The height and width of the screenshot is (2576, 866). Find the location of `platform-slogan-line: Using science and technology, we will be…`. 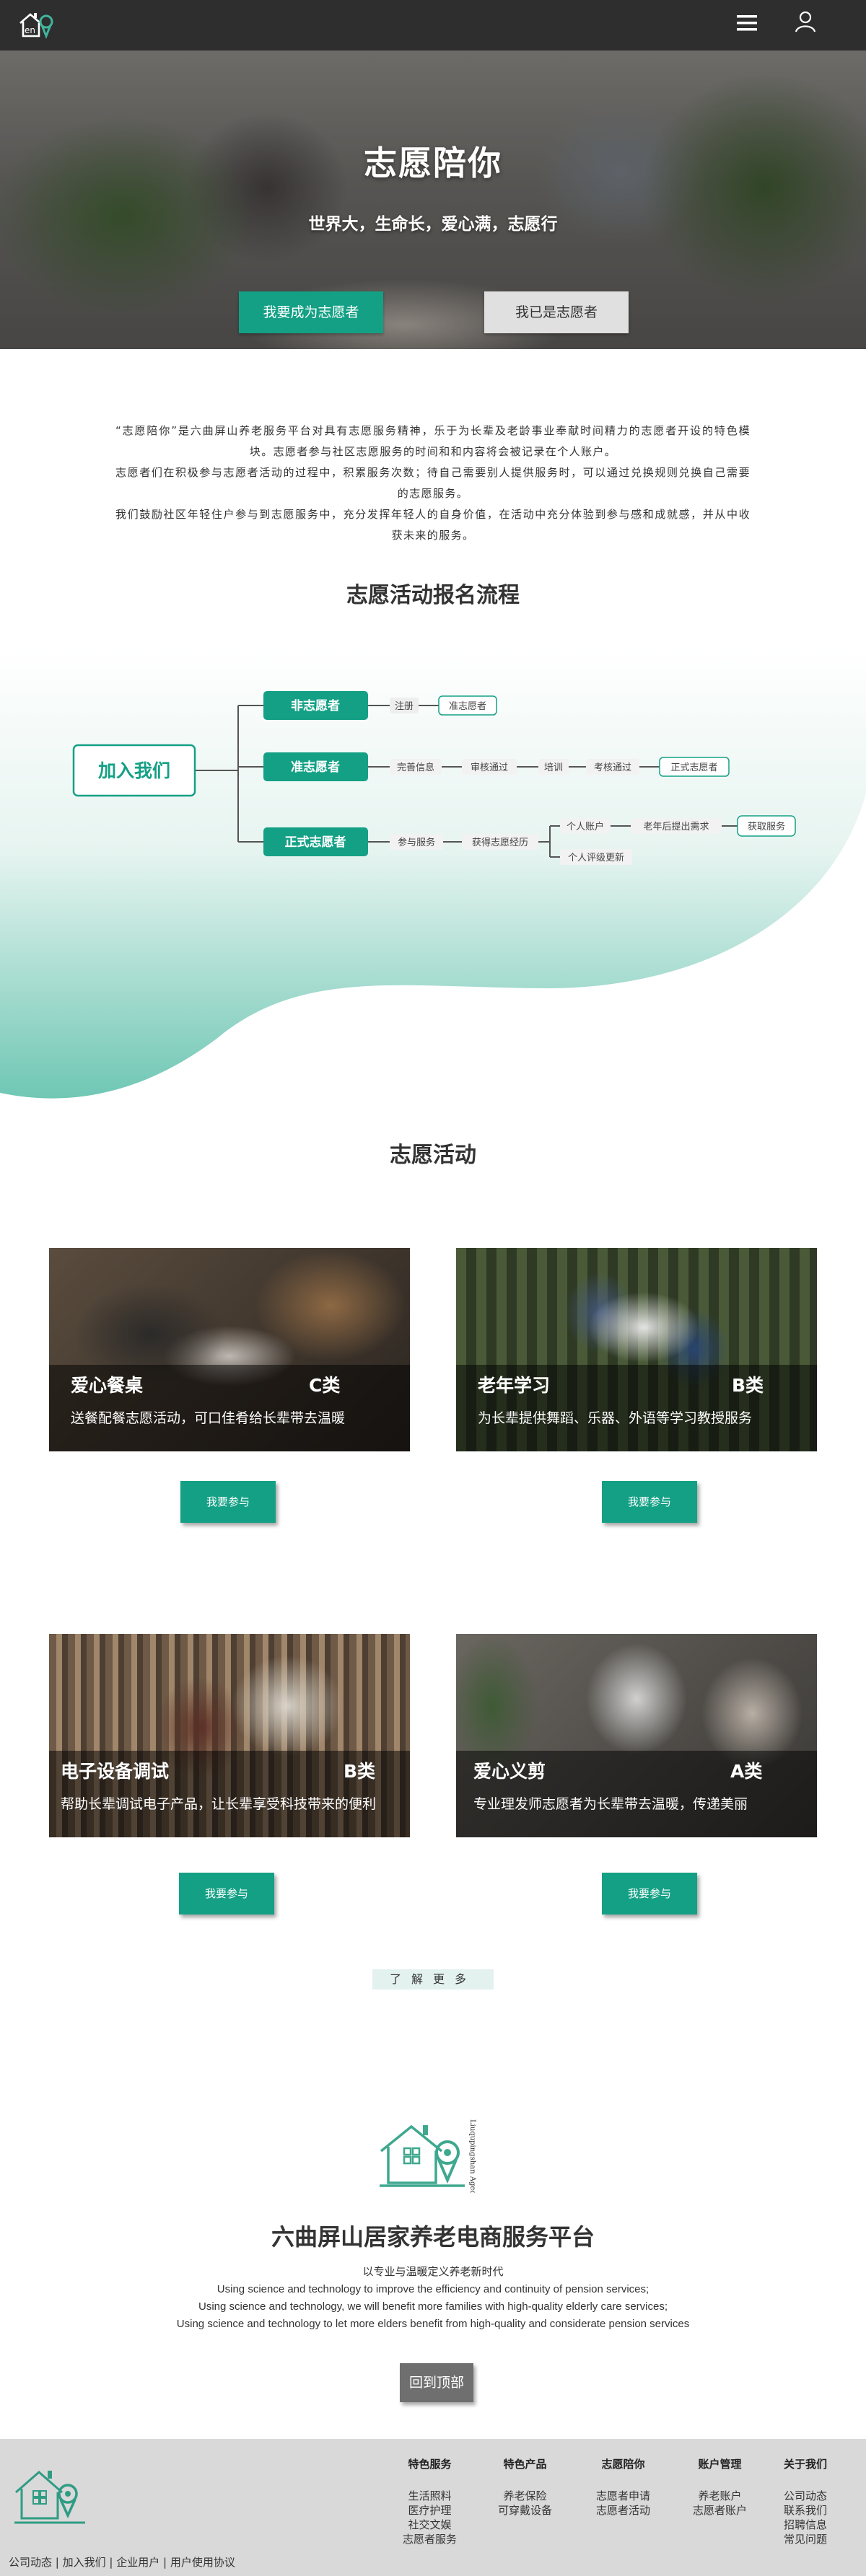

platform-slogan-line: Using science and technology, we will be… is located at coordinates (433, 2306).